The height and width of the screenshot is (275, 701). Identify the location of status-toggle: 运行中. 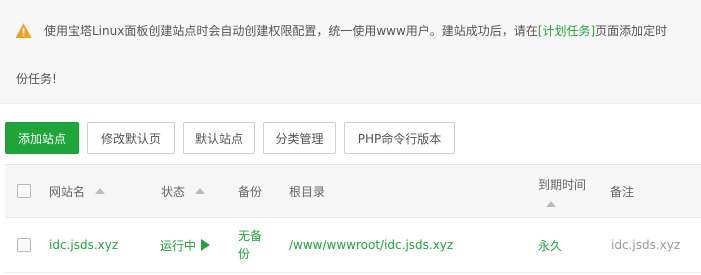
(185, 245).